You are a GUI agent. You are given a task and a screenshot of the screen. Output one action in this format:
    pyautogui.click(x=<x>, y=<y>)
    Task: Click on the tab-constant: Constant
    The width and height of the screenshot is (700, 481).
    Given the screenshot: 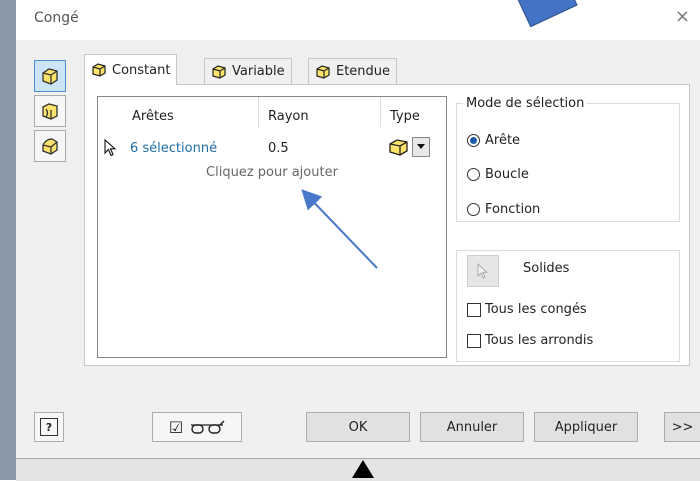 What is the action you would take?
    pyautogui.click(x=131, y=69)
    